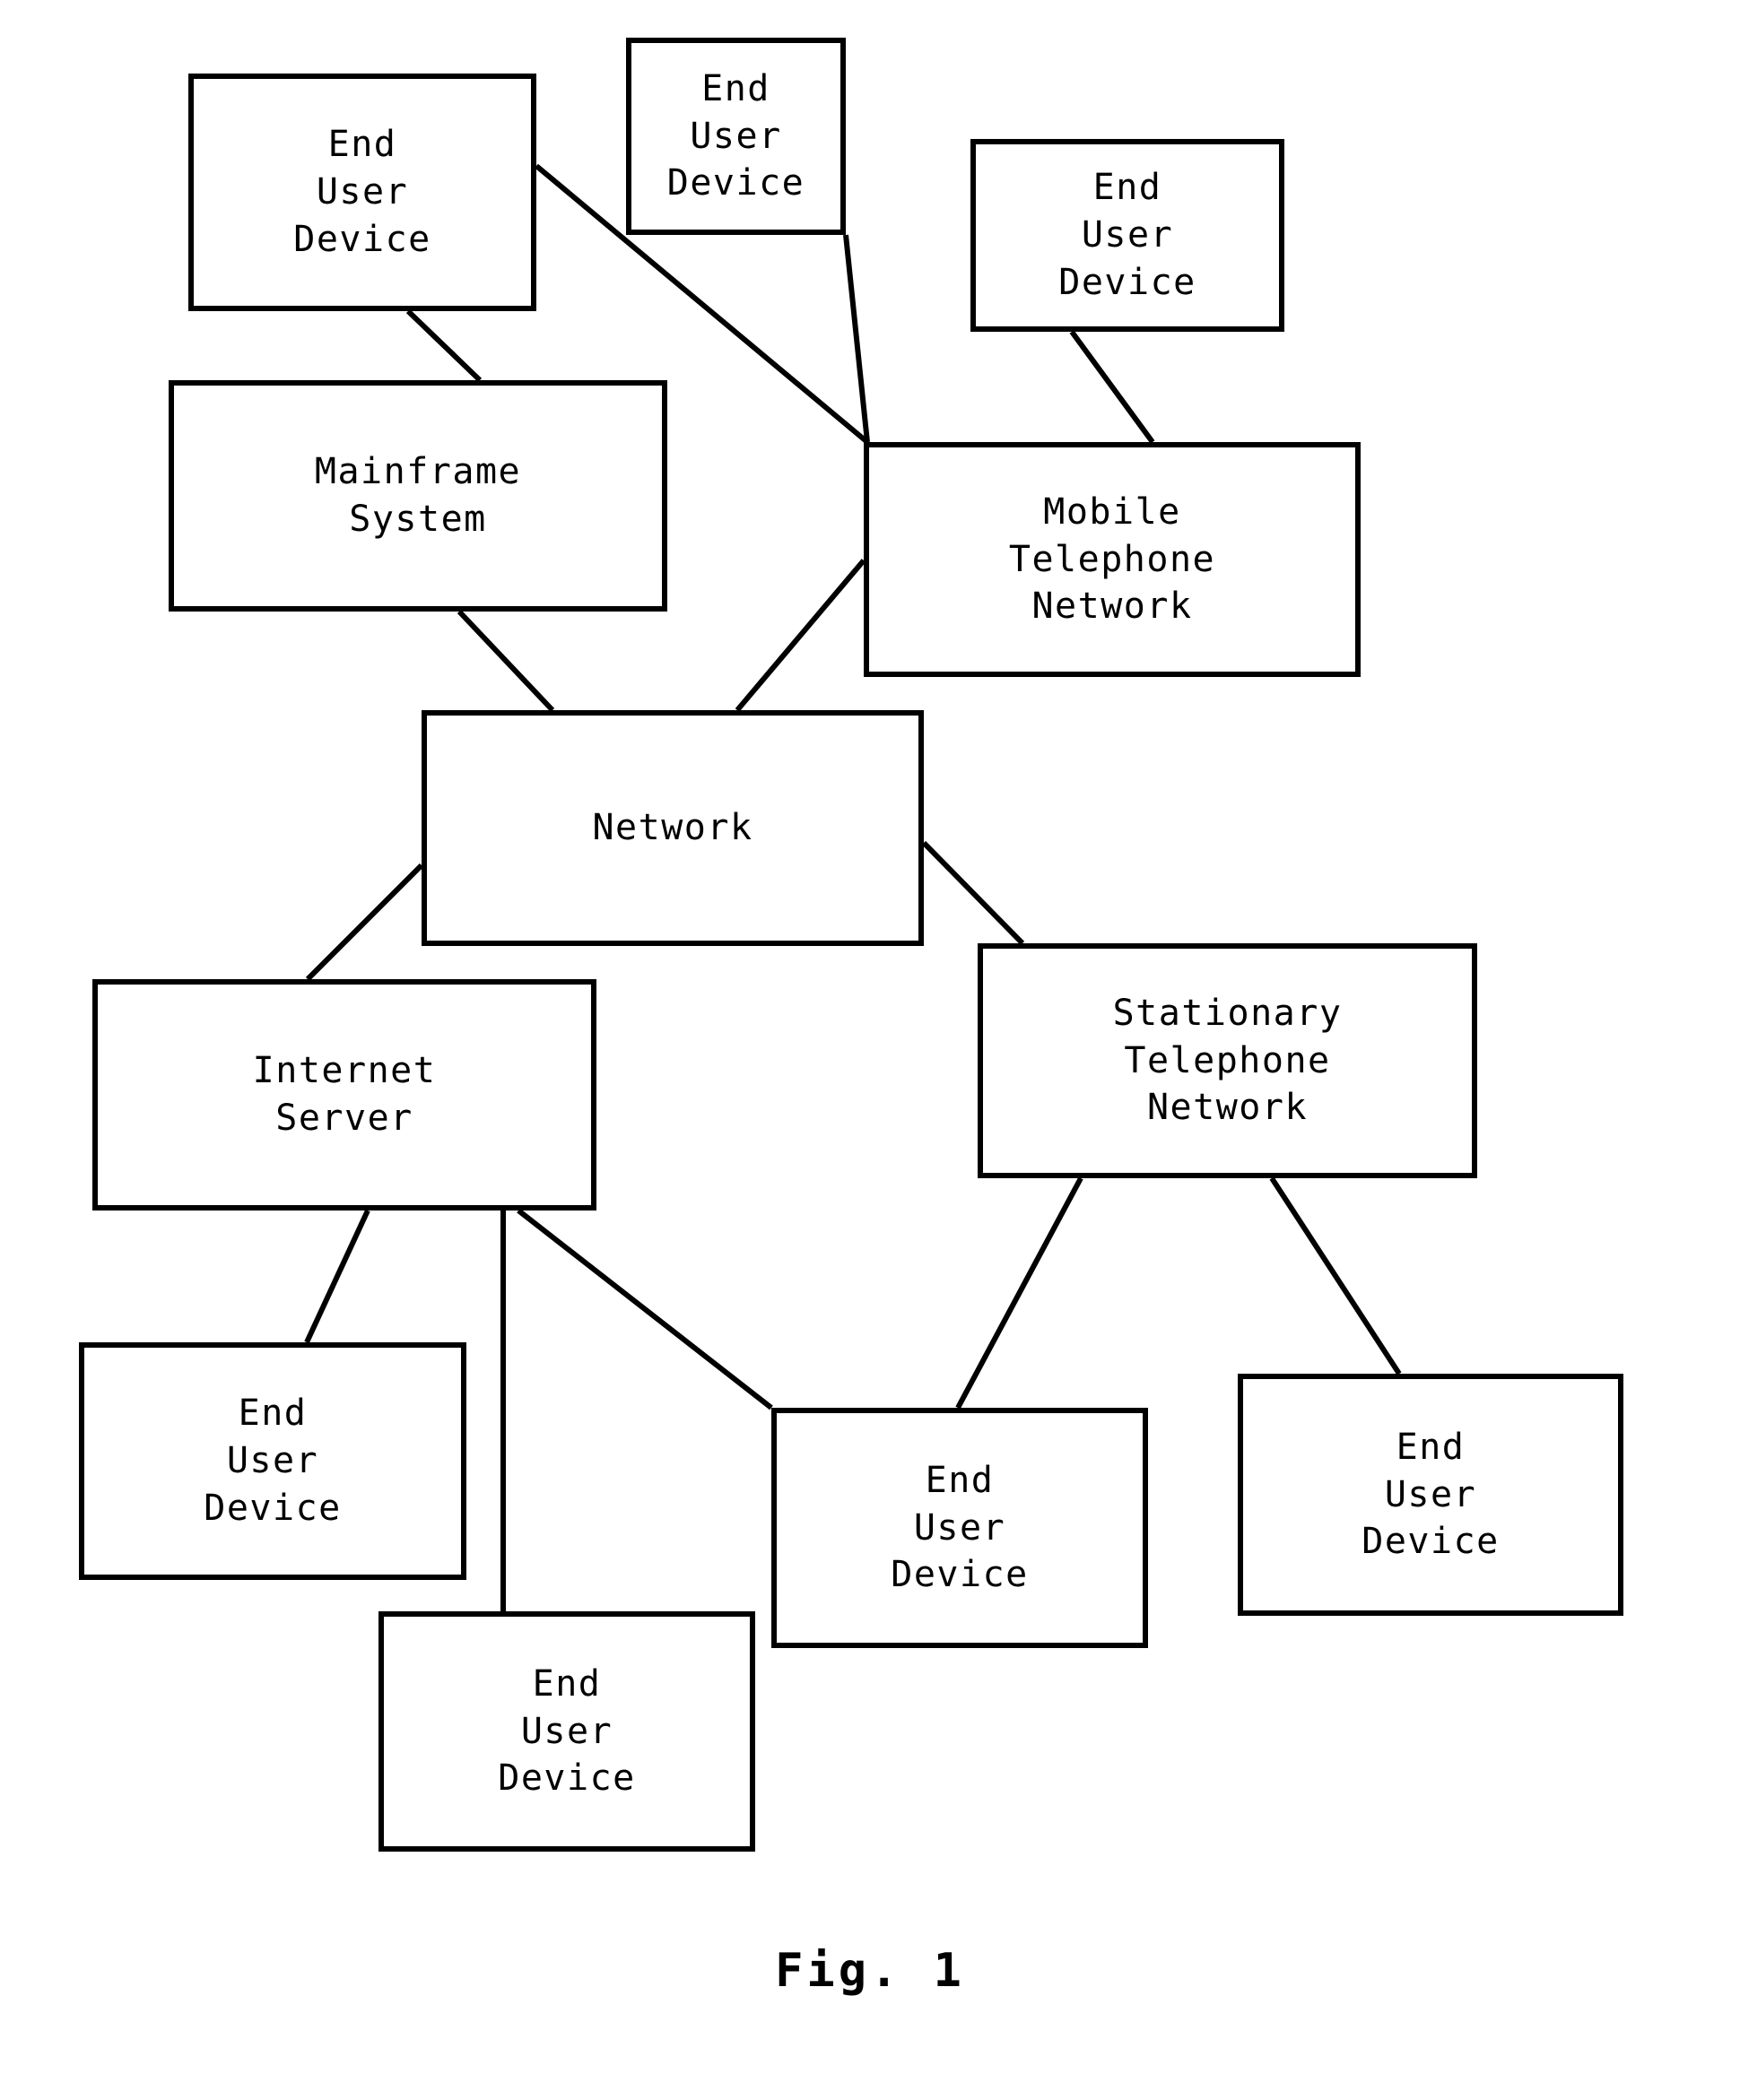 Image resolution: width=1740 pixels, height=2100 pixels. I want to click on node-stationary-telephone-network: Stationary Telephone Network, so click(1228, 1060).